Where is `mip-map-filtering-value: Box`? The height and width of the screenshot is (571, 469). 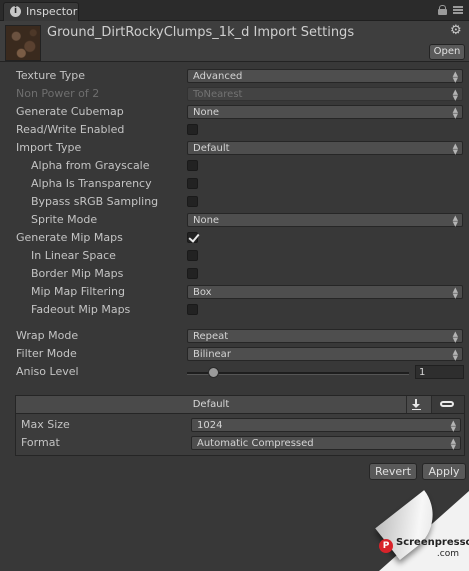 mip-map-filtering-value: Box is located at coordinates (202, 292).